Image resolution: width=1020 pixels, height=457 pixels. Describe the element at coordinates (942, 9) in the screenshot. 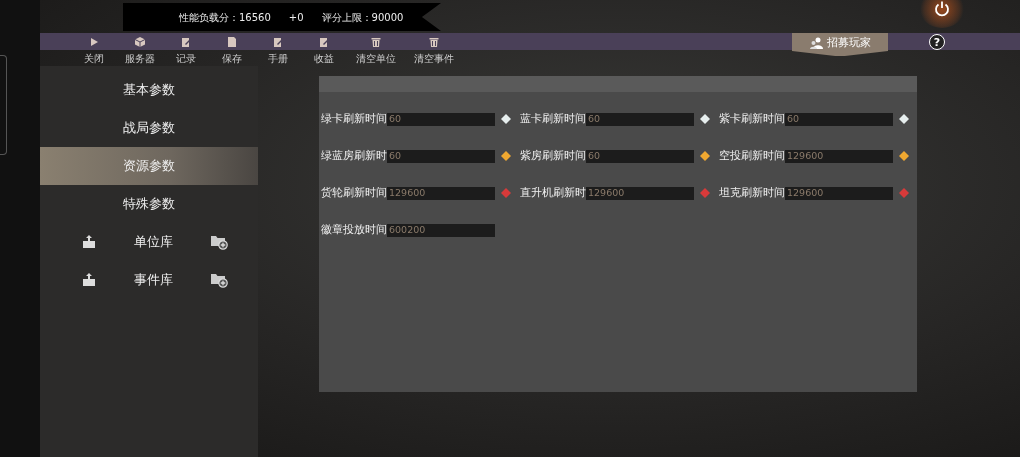

I see `power-icon` at that location.